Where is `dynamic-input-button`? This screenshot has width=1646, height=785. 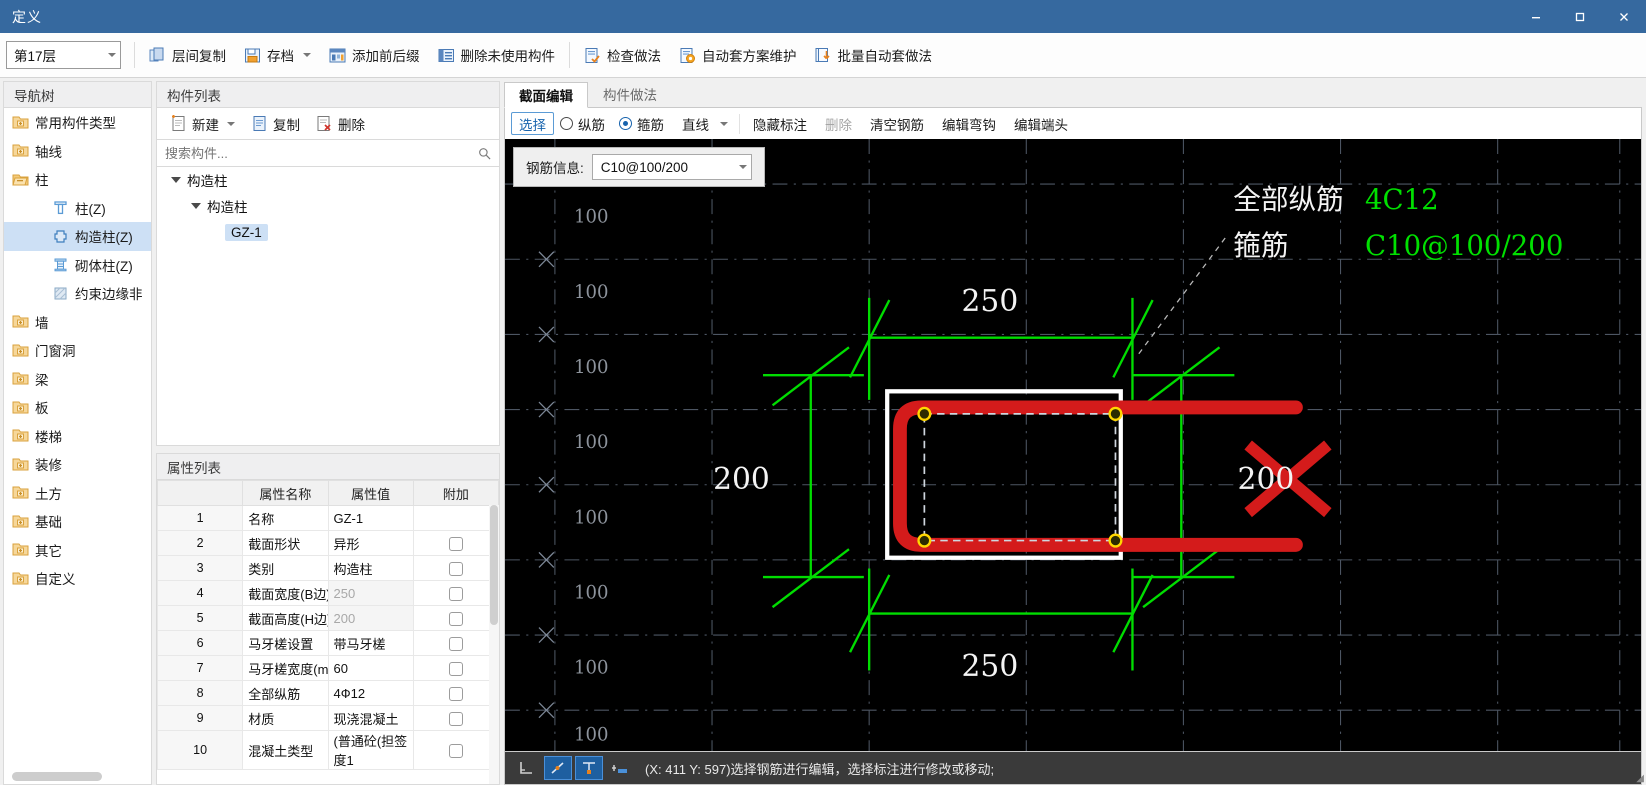 dynamic-input-button is located at coordinates (620, 768).